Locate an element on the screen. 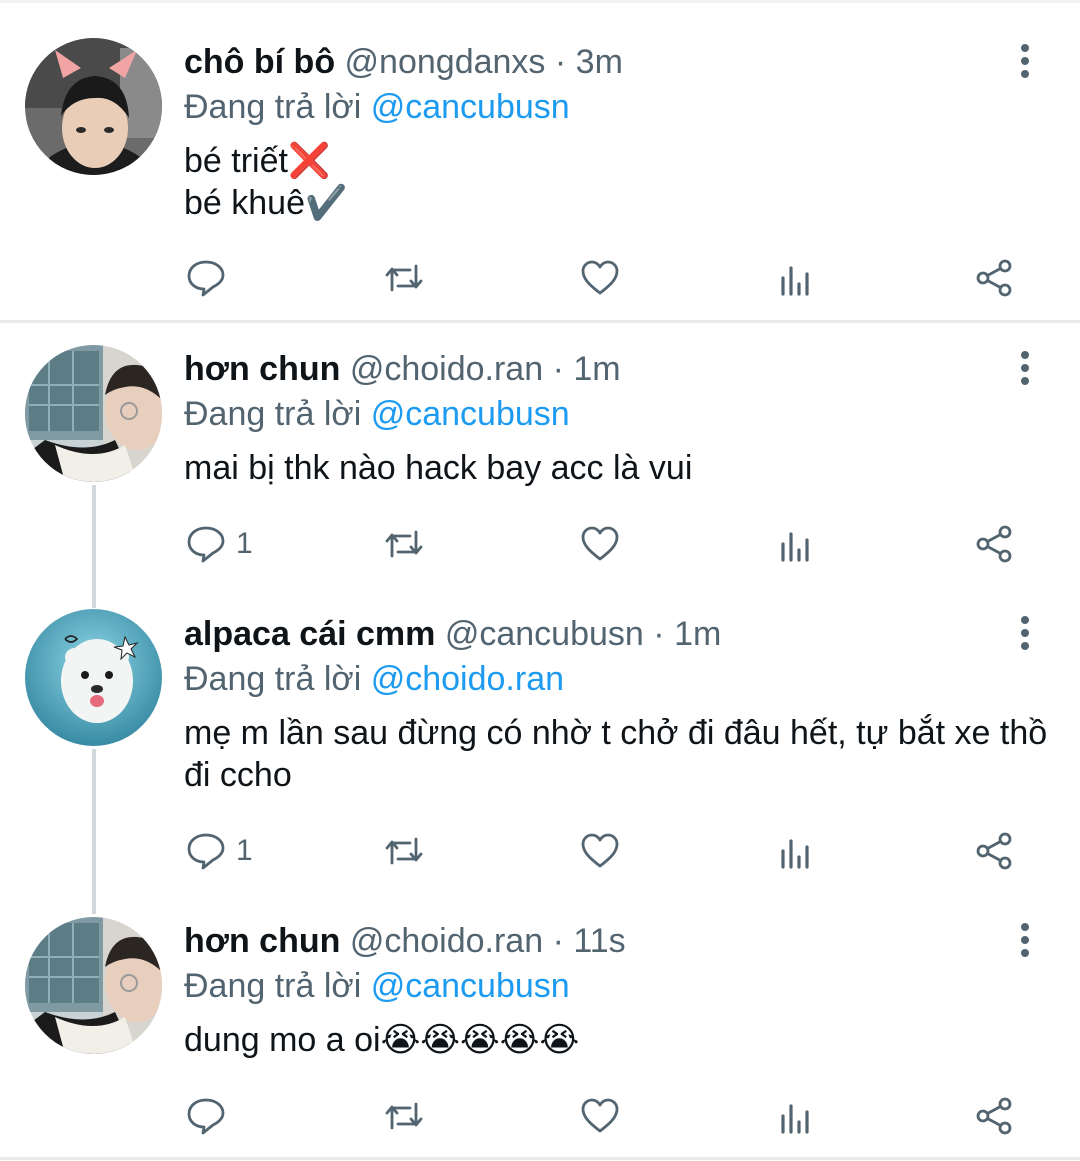 The width and height of the screenshot is (1080, 1161). display-name: chô bí bô is located at coordinates (259, 62).